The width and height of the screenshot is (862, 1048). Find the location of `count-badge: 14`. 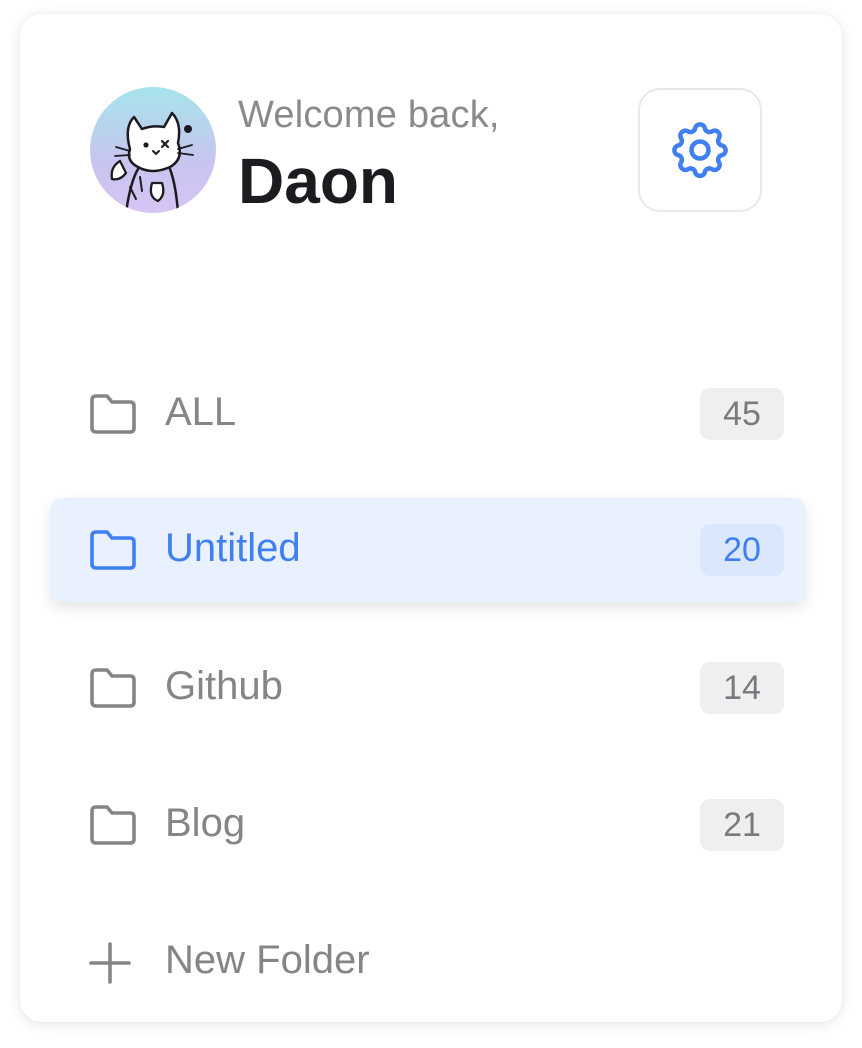

count-badge: 14 is located at coordinates (742, 688).